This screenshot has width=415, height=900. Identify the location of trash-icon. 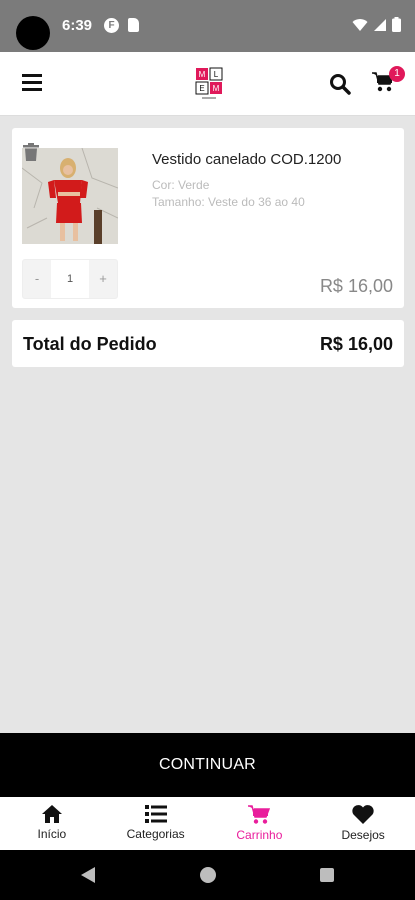
(31, 152).